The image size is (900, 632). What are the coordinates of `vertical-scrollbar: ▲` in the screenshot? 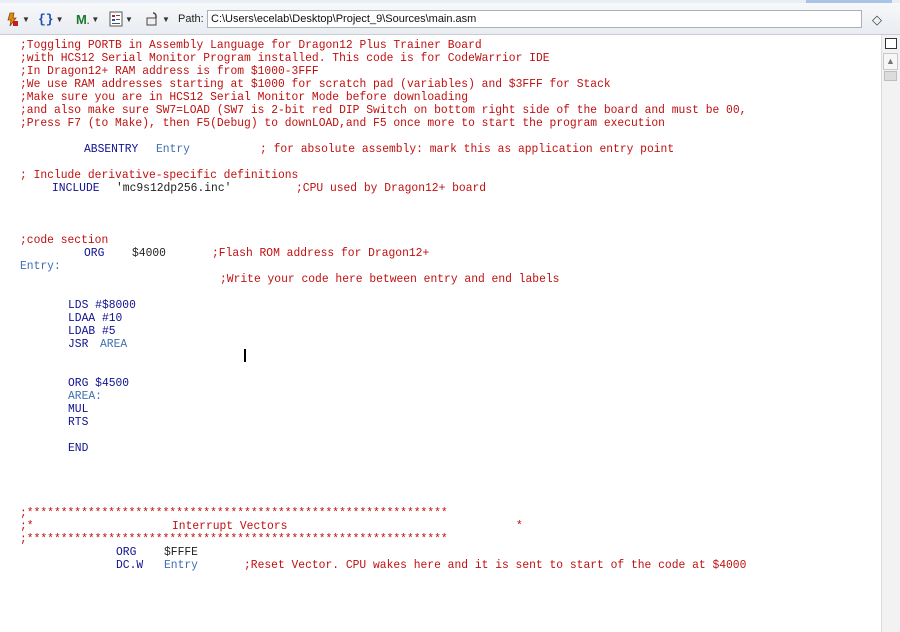 It's located at (890, 333).